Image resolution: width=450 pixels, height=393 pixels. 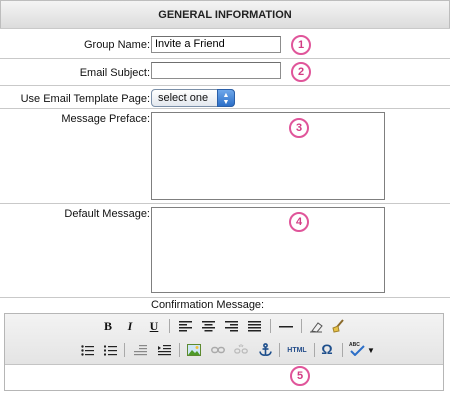 What do you see at coordinates (354, 345) in the screenshot?
I see `svg-text: ABC` at bounding box center [354, 345].